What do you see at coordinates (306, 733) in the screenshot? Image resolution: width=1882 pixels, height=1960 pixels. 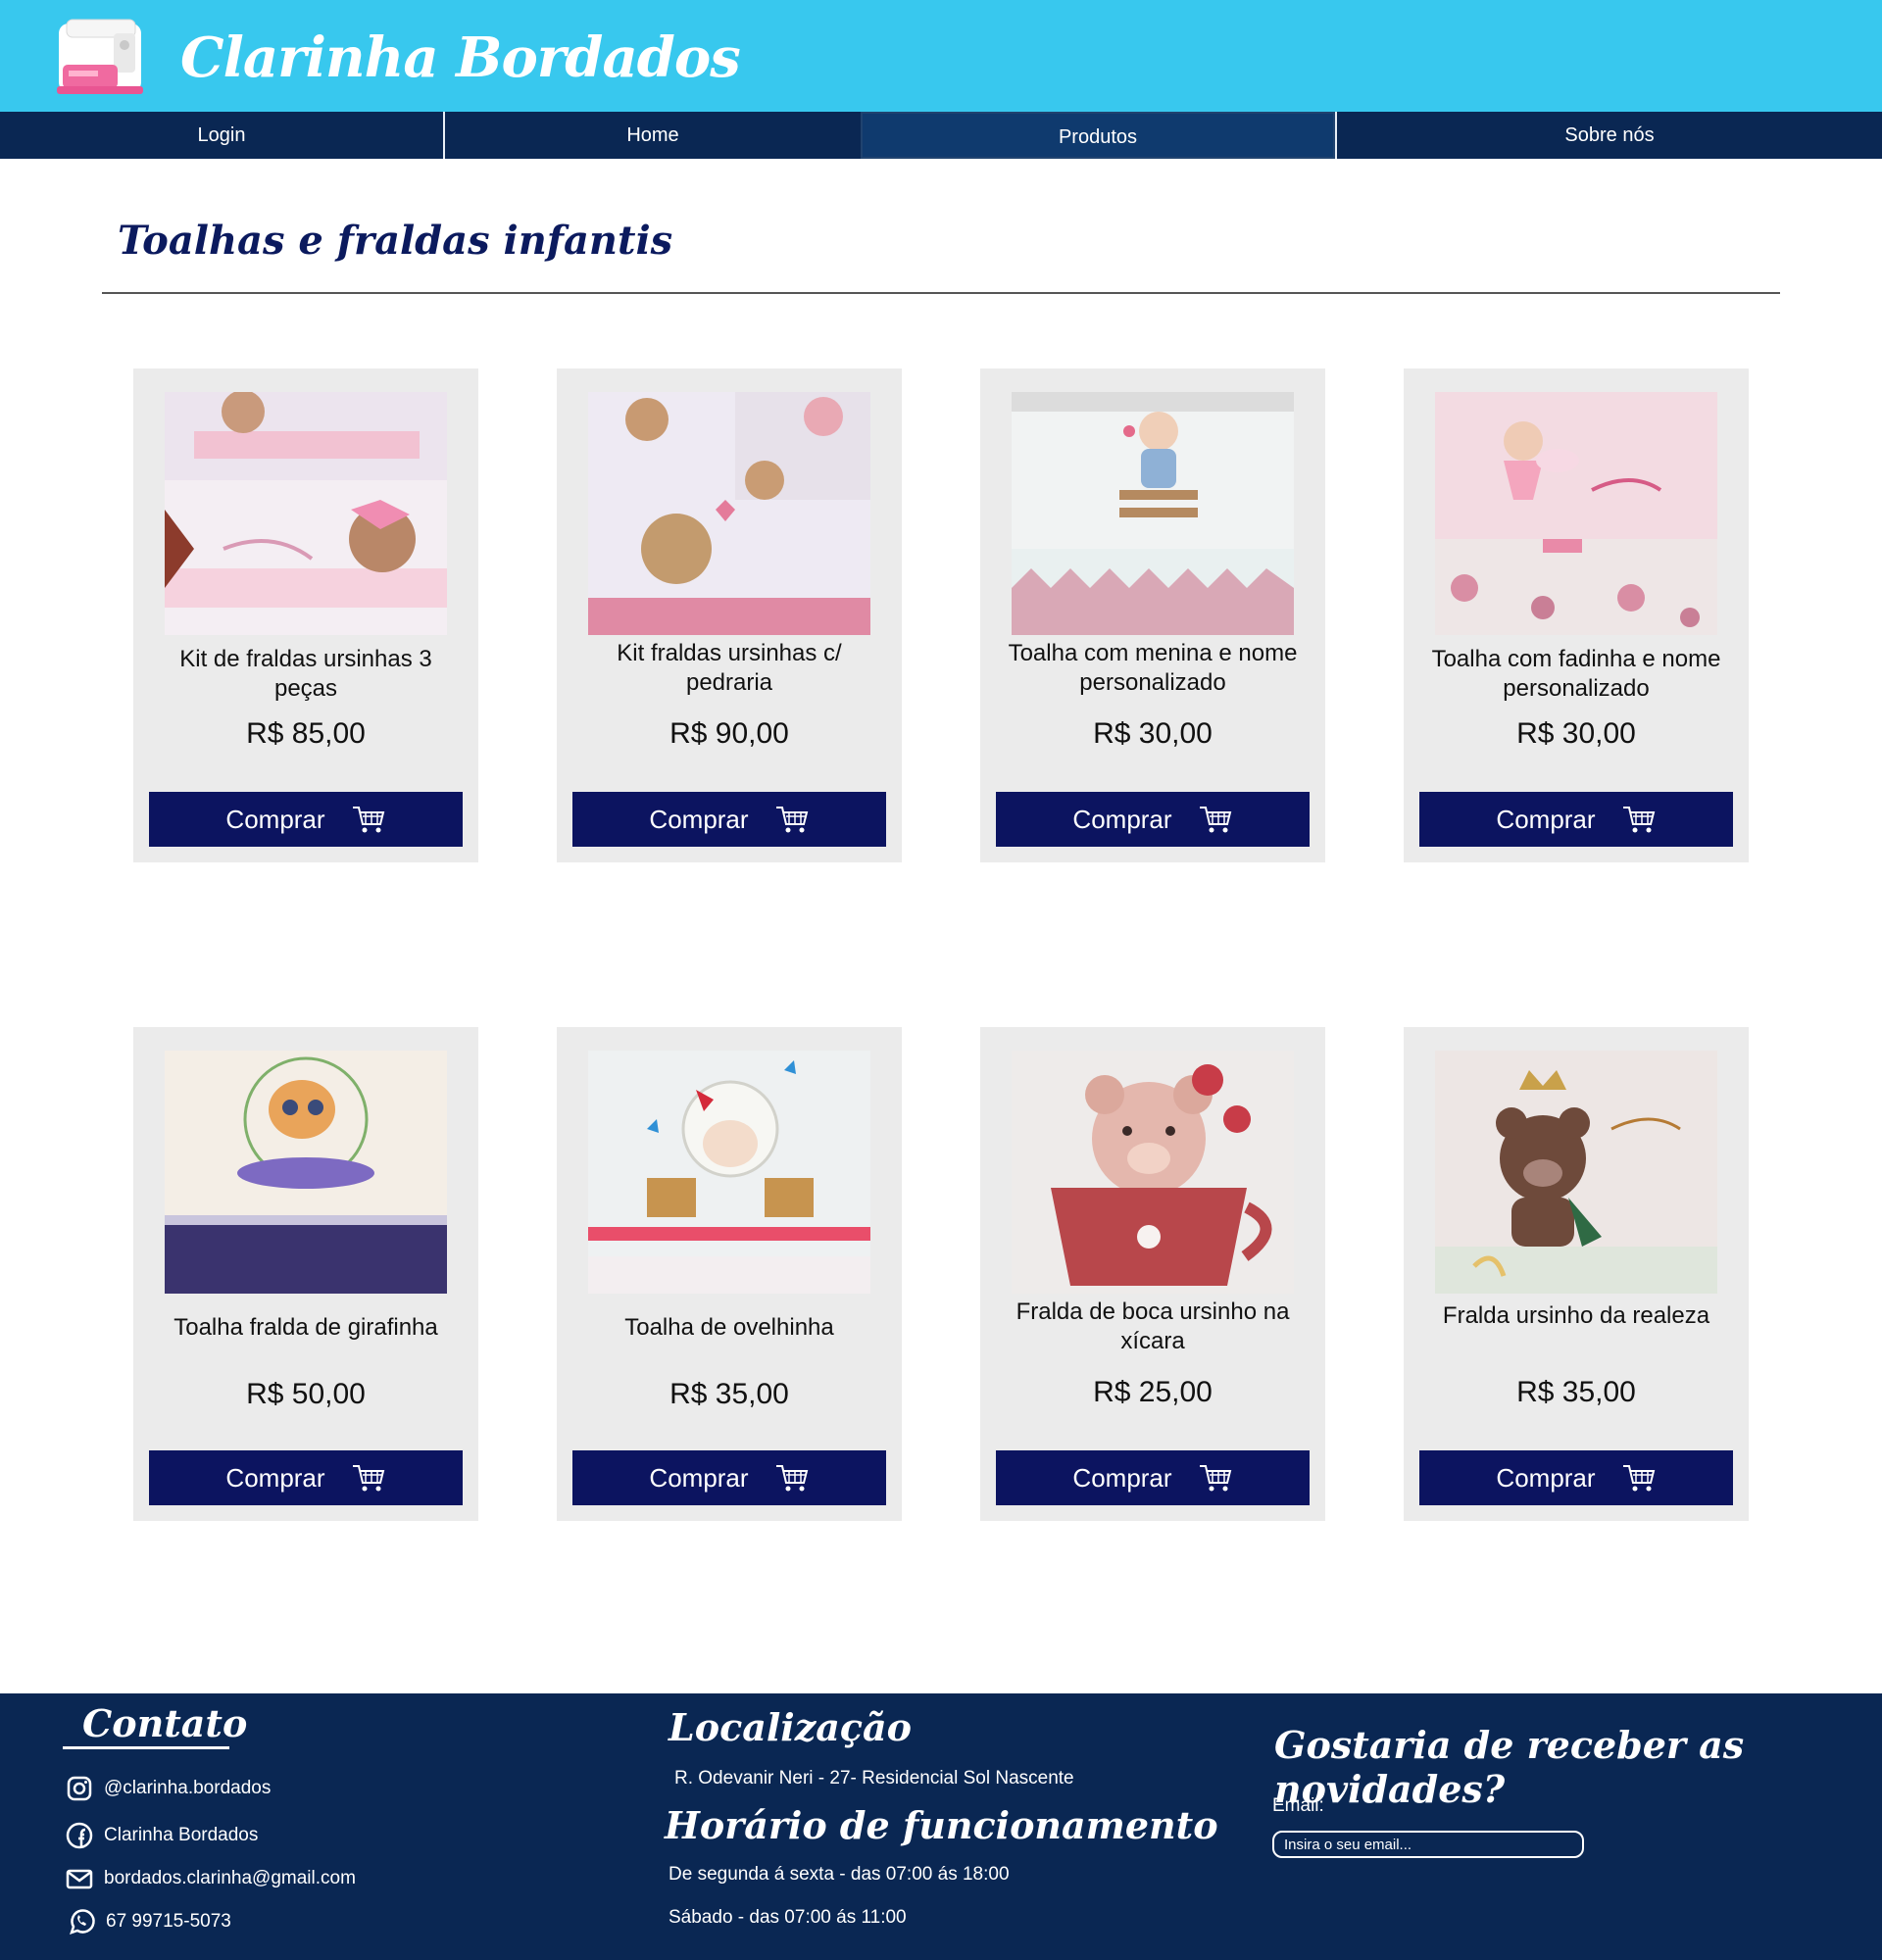 I see `product-price: R$ 85,00` at bounding box center [306, 733].